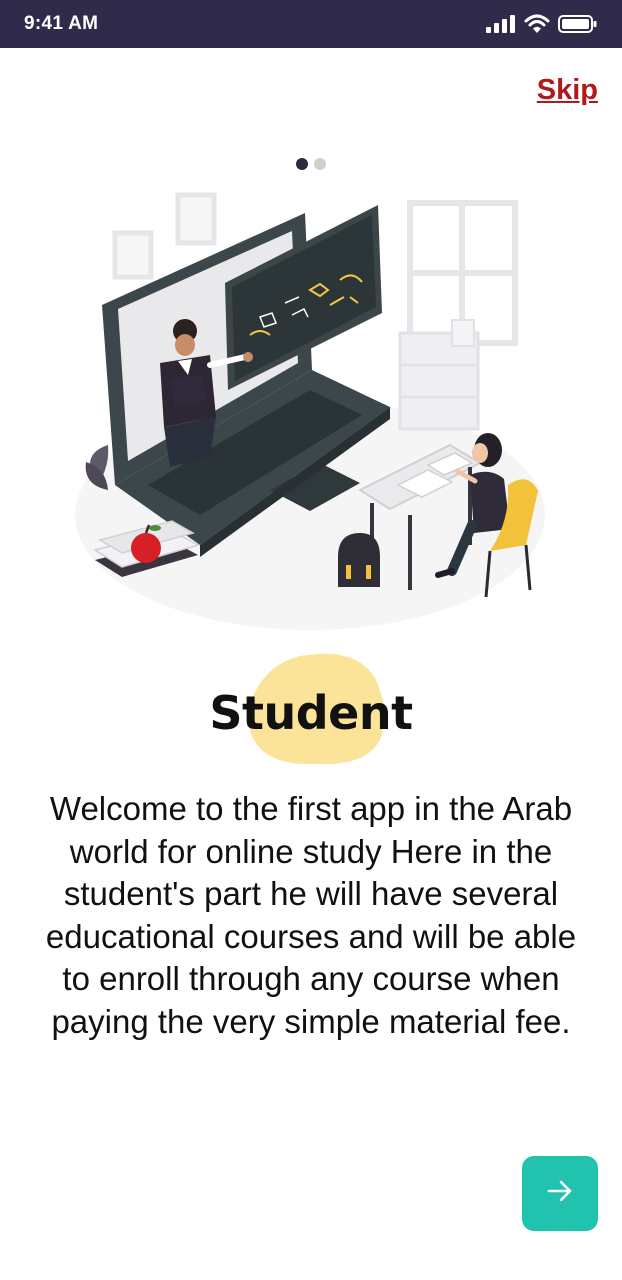 This screenshot has width=622, height=1280. I want to click on arrow-right-icon, so click(560, 1193).